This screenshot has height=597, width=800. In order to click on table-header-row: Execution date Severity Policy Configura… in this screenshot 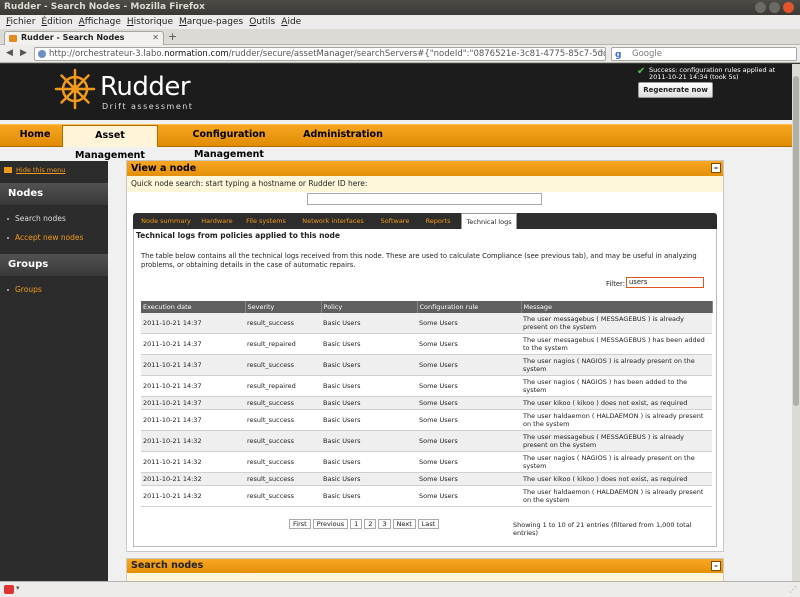, I will do `click(427, 307)`.